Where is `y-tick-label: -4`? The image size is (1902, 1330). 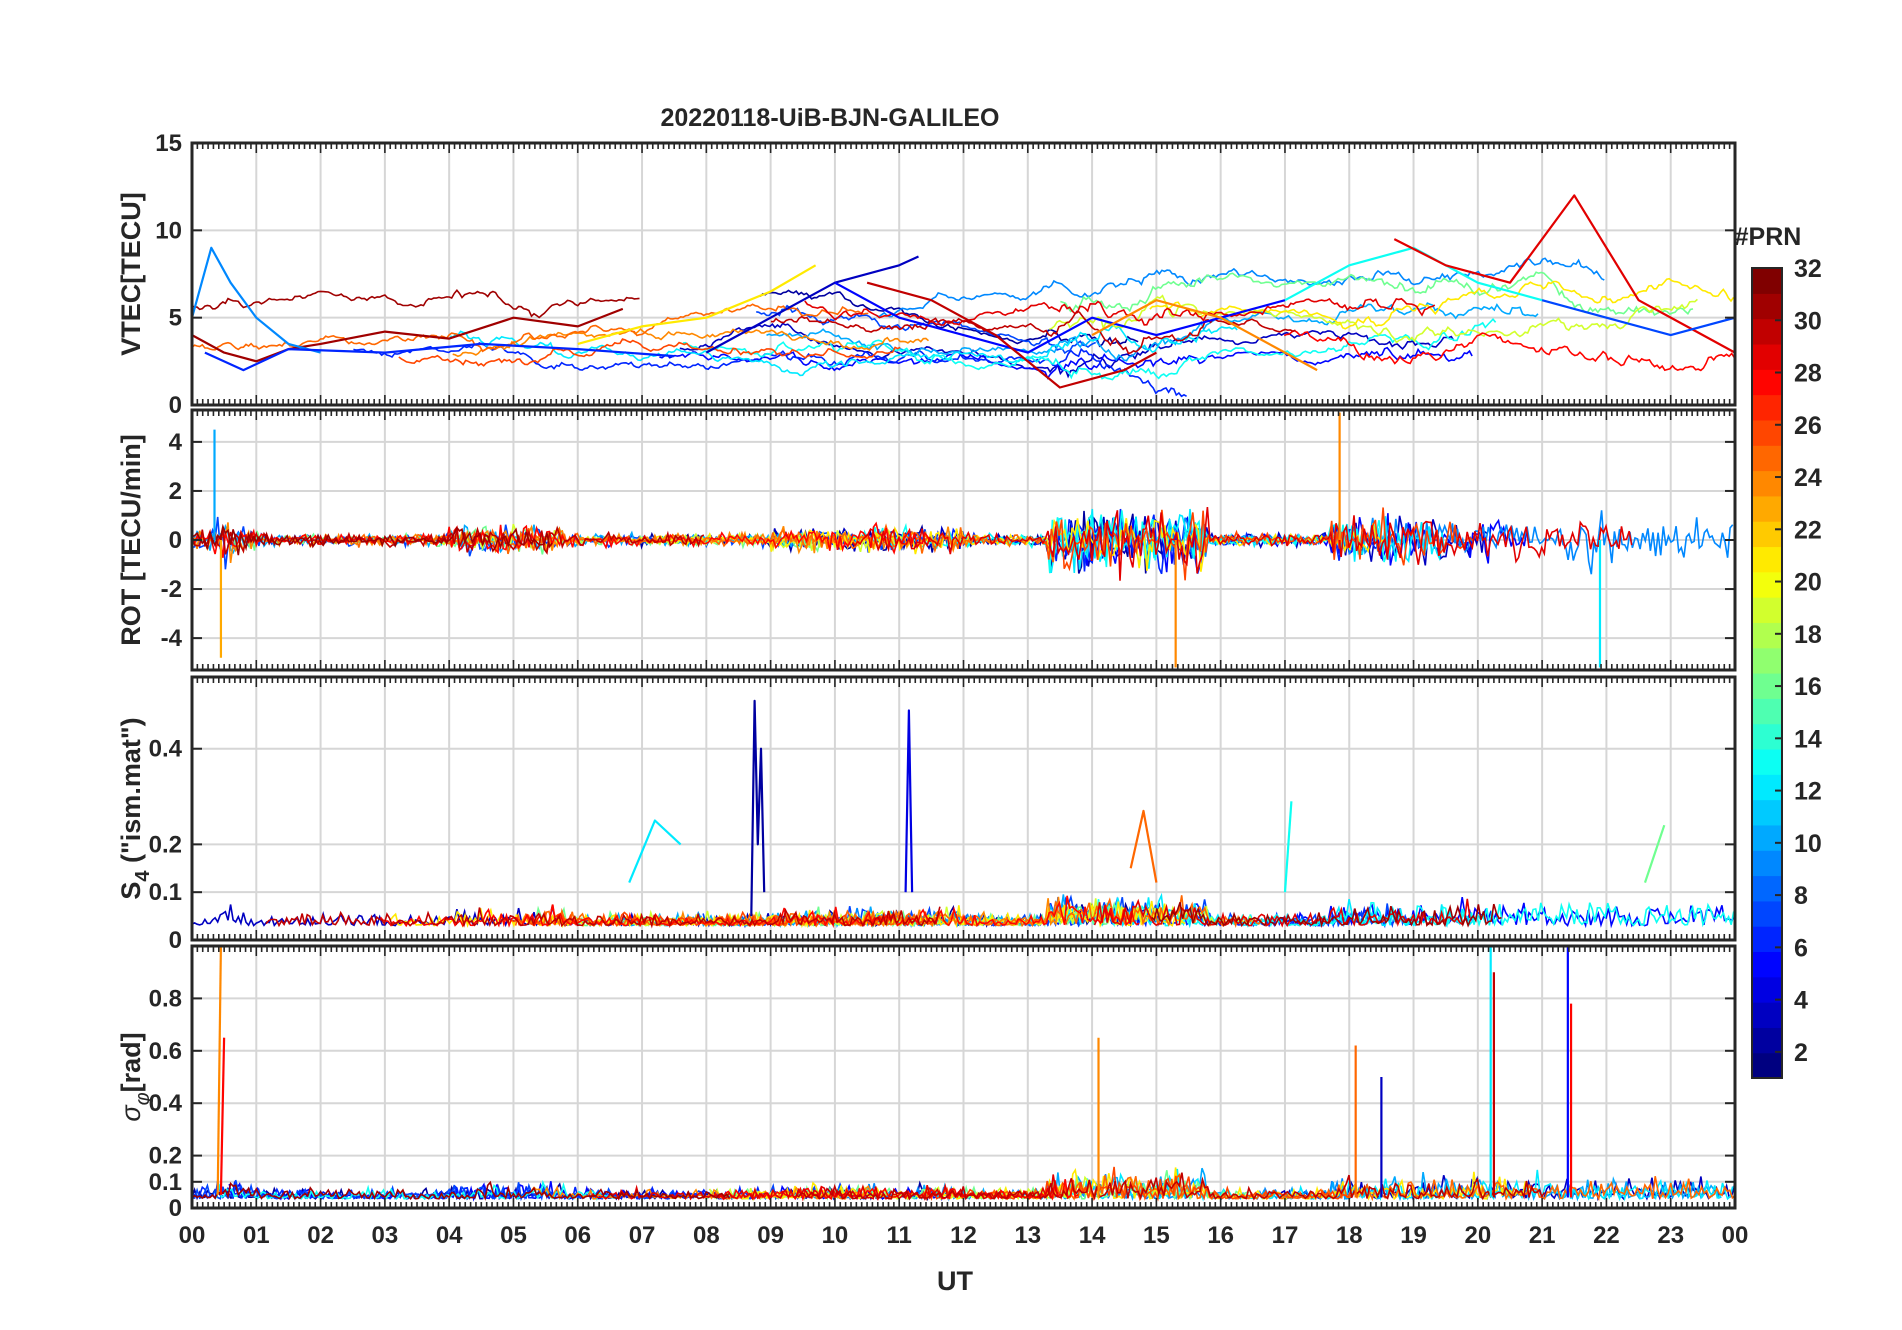 y-tick-label: -4 is located at coordinates (172, 638).